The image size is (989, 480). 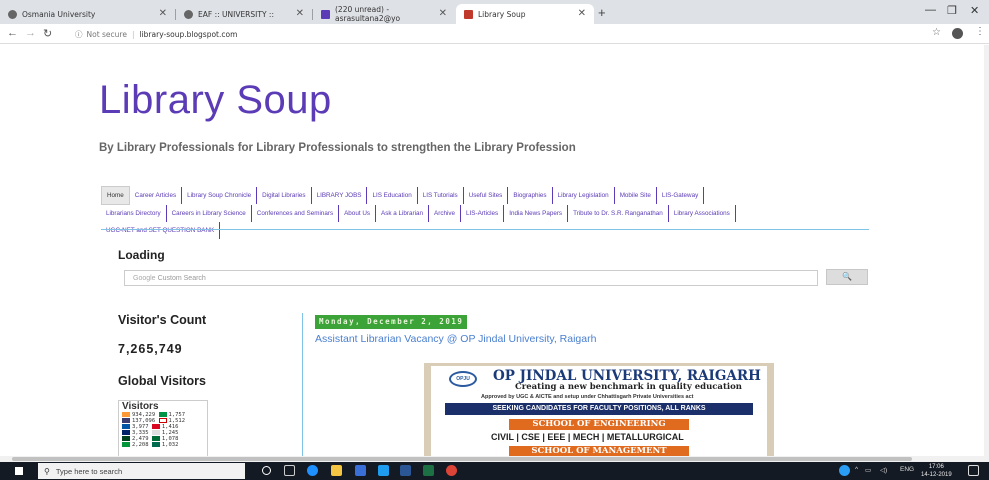 What do you see at coordinates (47, 471) in the screenshot?
I see `search-icon: ⚲` at bounding box center [47, 471].